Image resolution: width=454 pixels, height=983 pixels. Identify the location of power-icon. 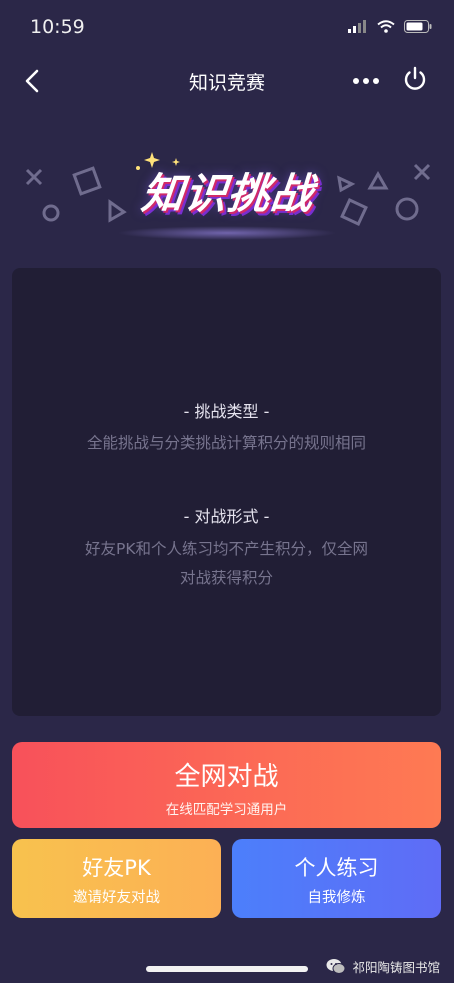
(415, 78).